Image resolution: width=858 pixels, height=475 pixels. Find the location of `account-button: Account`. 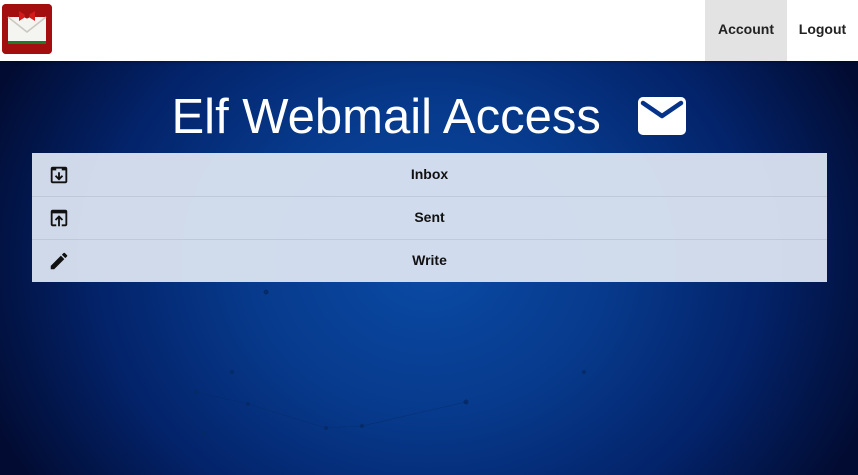

account-button: Account is located at coordinates (746, 30).